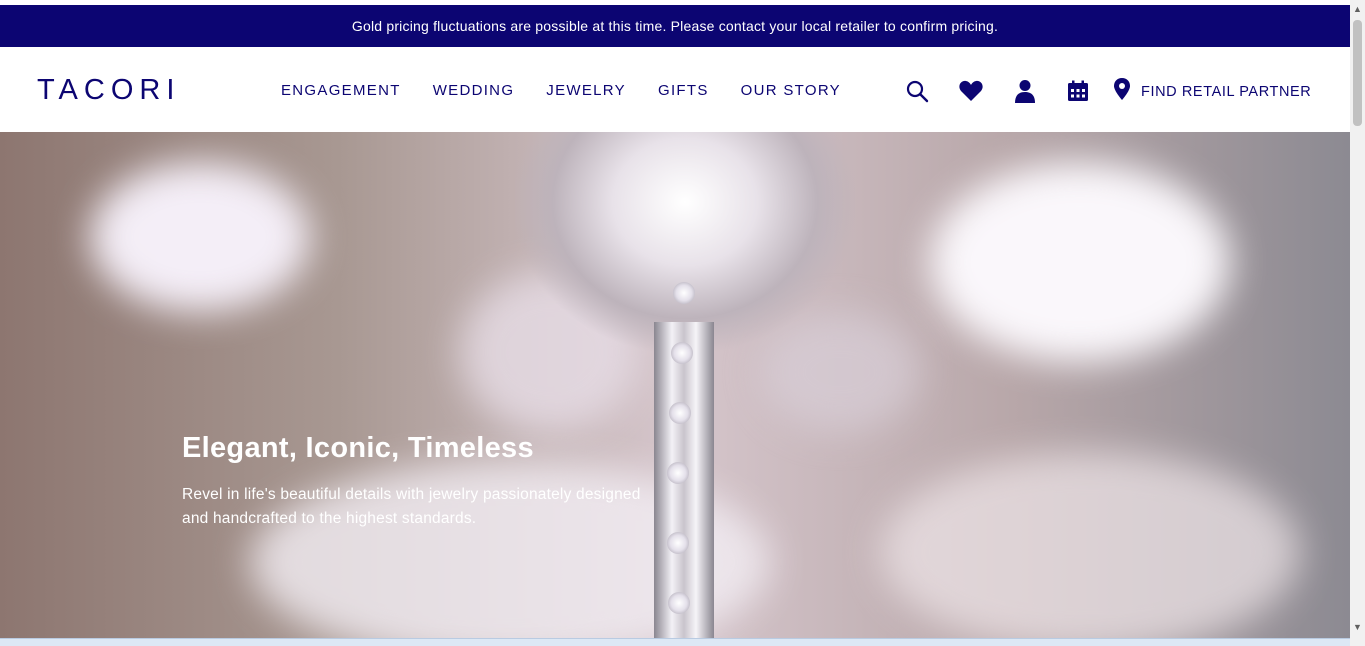  Describe the element at coordinates (683, 90) in the screenshot. I see `nav-gifts: GIFTS` at that location.